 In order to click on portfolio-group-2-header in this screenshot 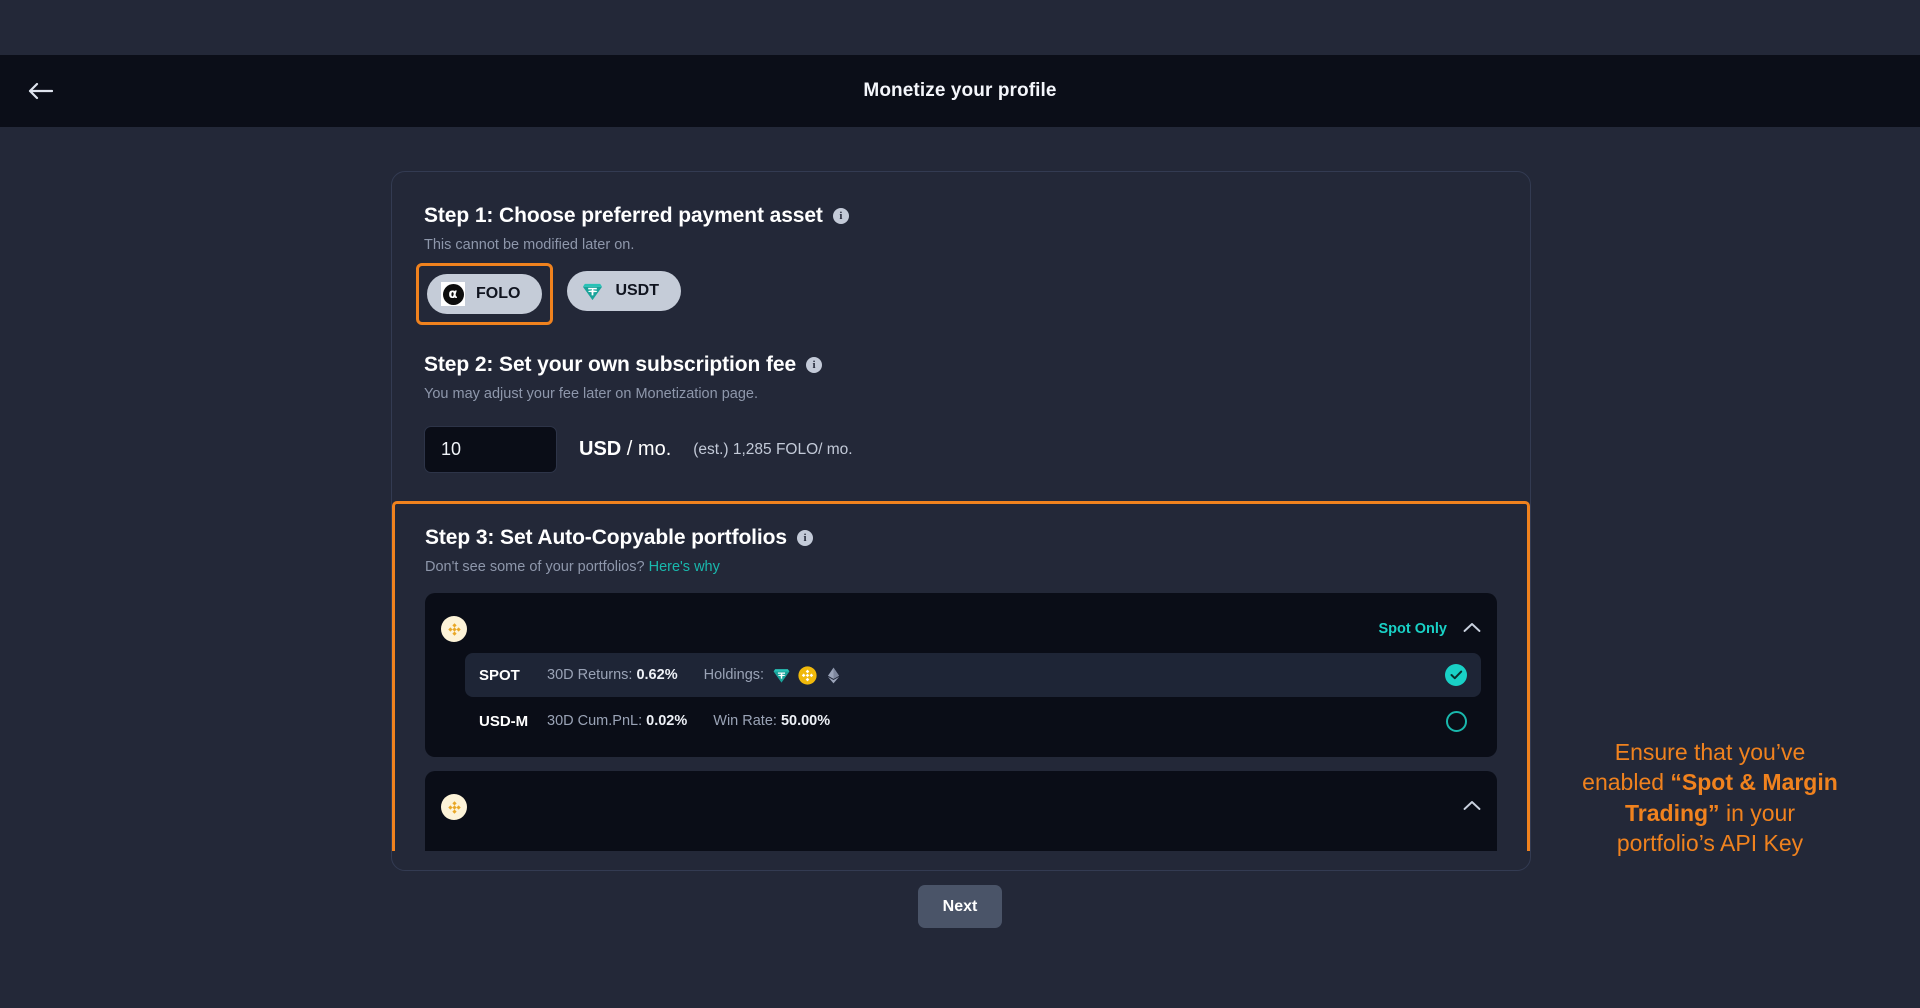, I will do `click(961, 807)`.